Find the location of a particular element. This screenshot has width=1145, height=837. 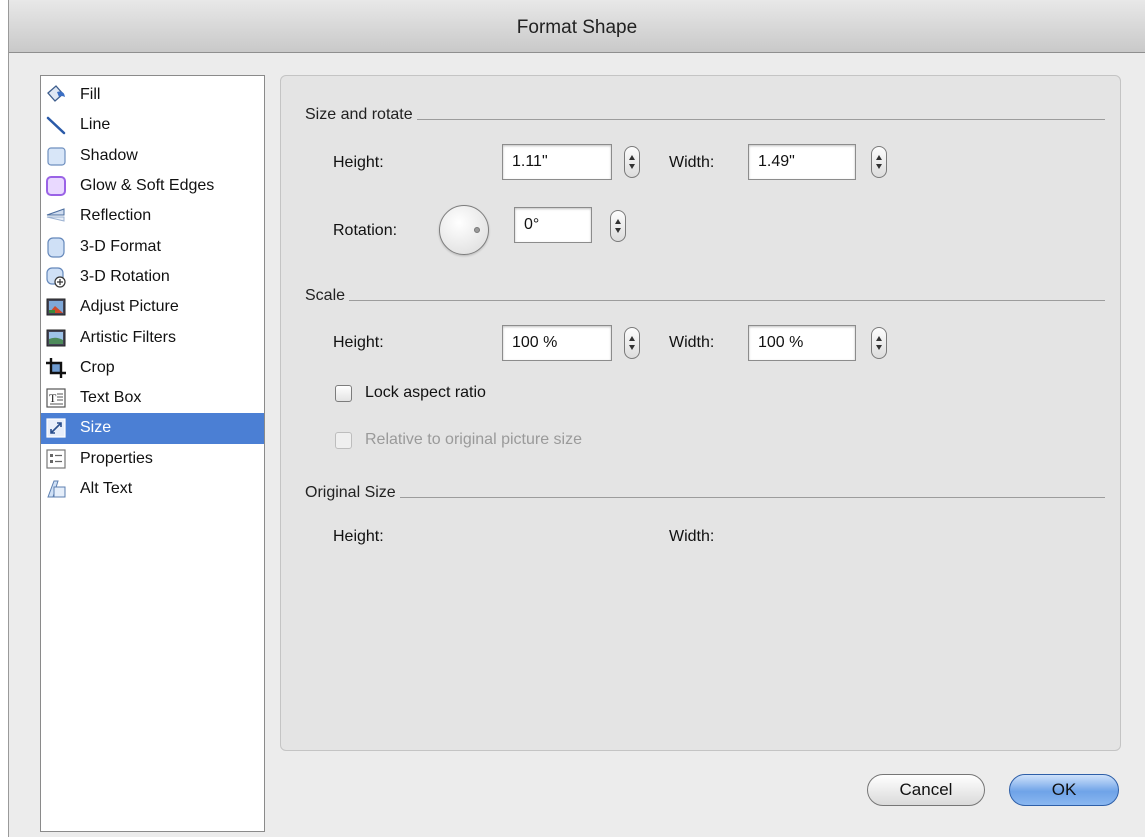

ok-button: OK is located at coordinates (1064, 790).